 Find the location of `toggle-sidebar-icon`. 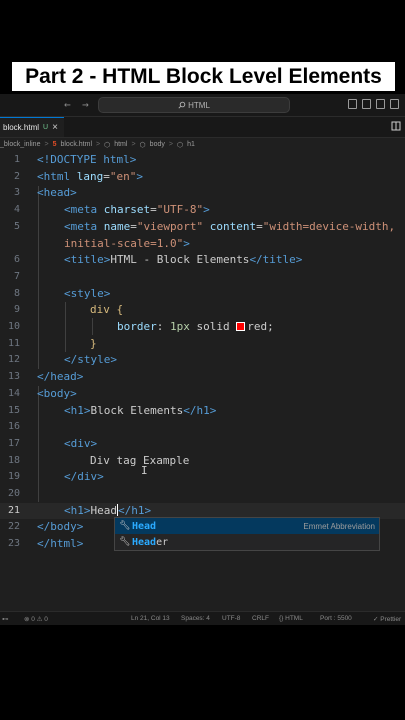

toggle-sidebar-icon is located at coordinates (352, 104).